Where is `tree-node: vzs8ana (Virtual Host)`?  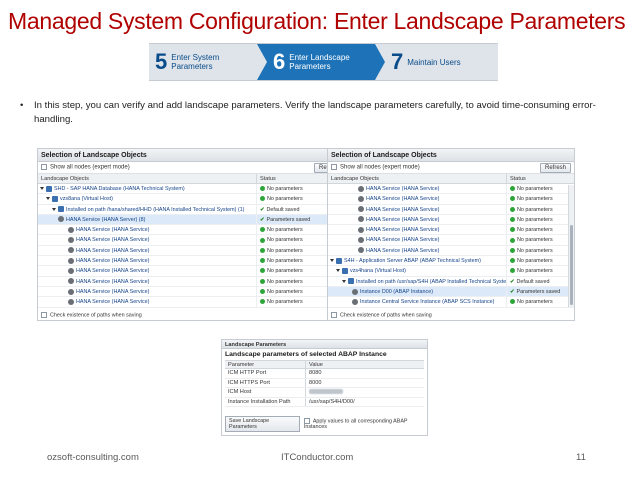 tree-node: vzs8ana (Virtual Host) is located at coordinates (147, 198).